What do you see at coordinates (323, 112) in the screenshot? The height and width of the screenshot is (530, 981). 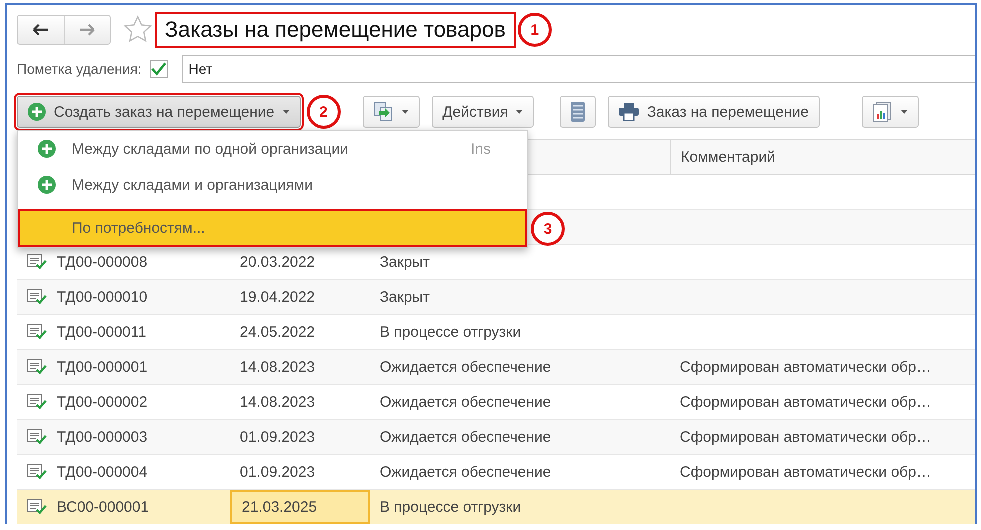 I see `callout-number: 2` at bounding box center [323, 112].